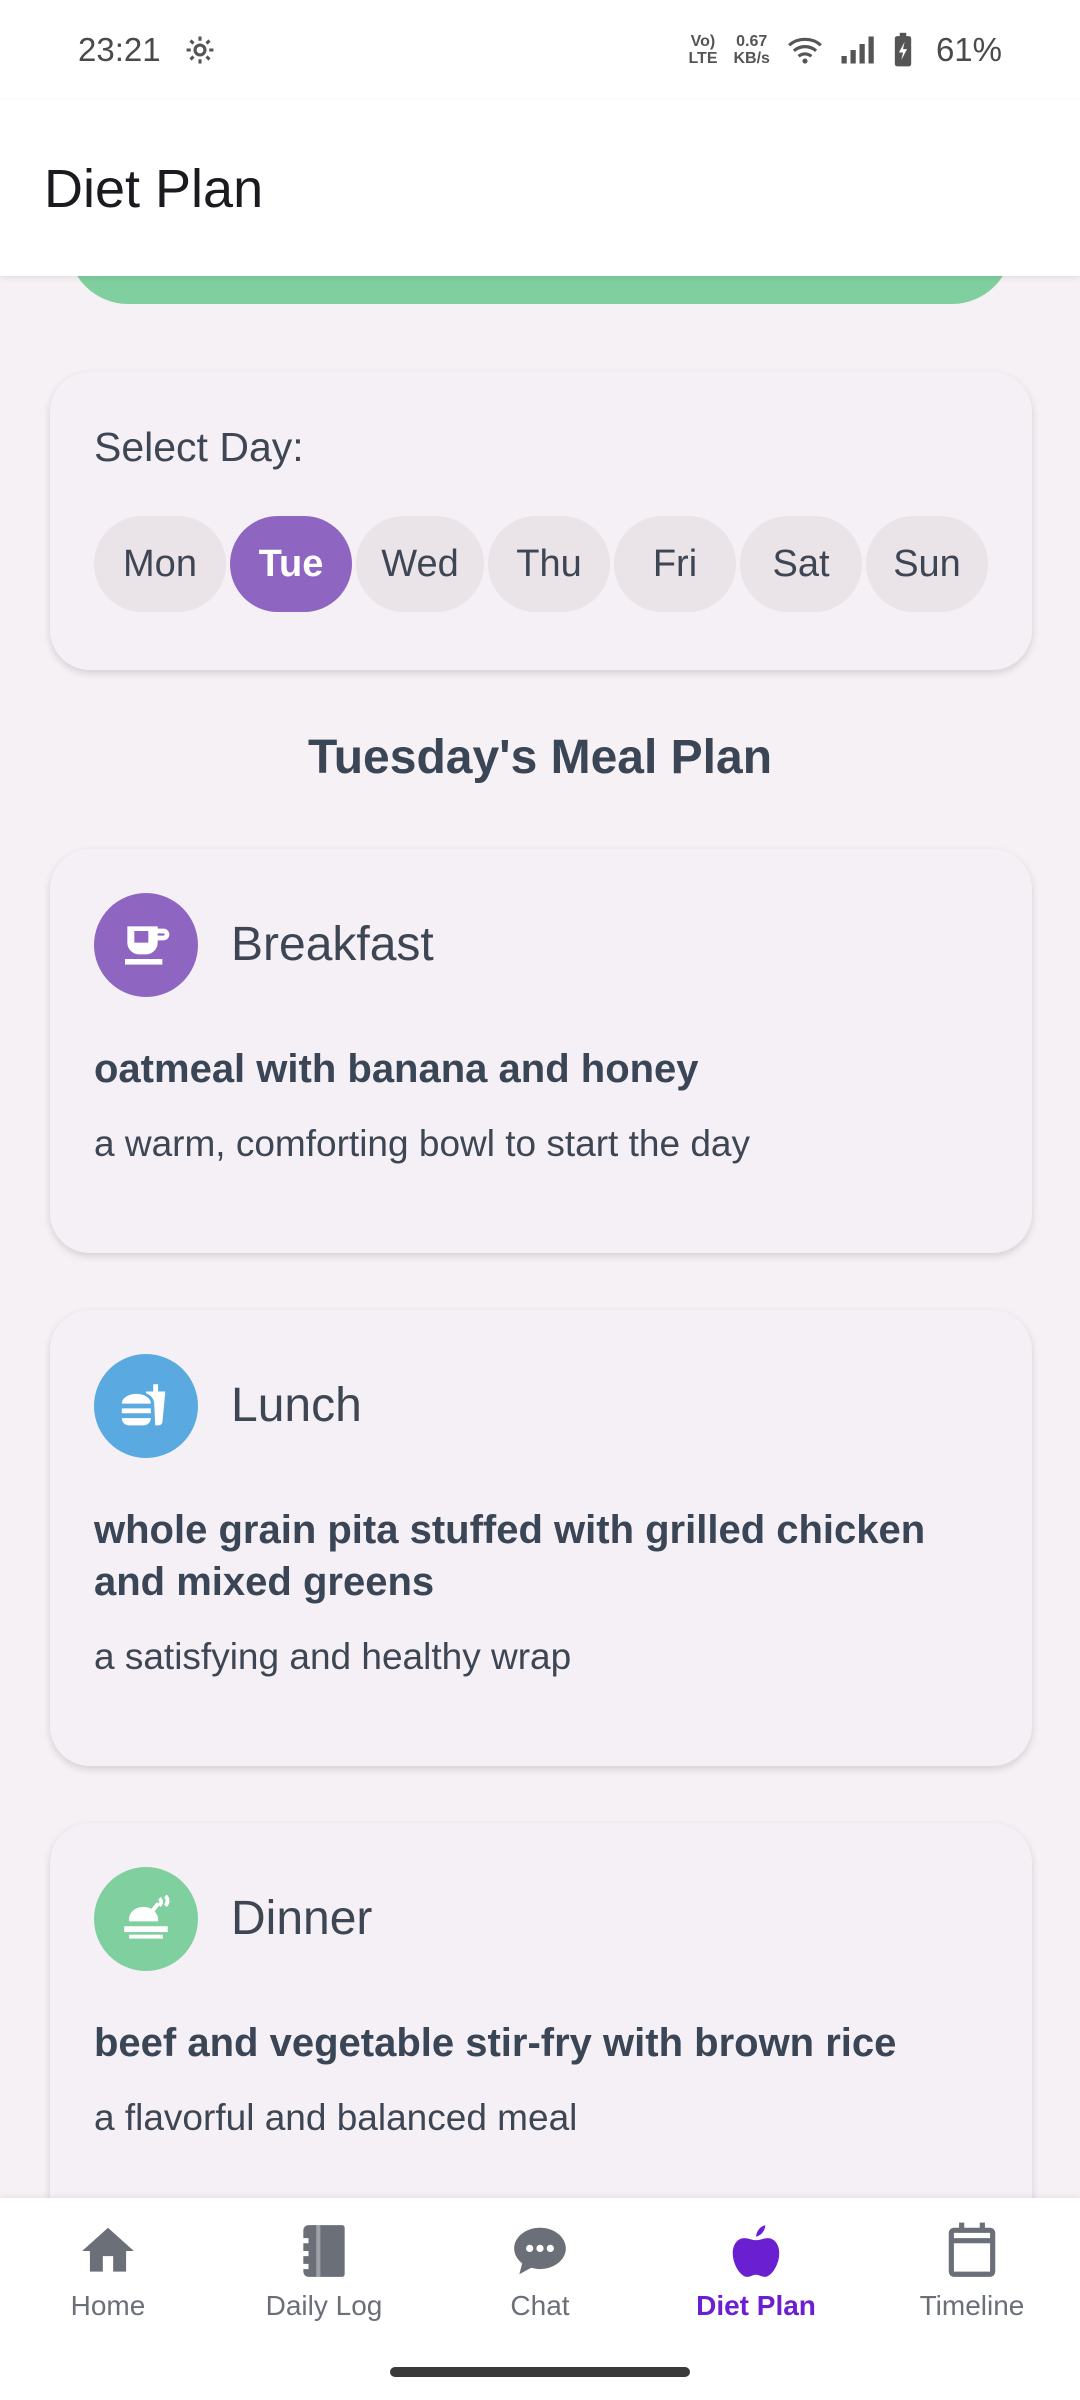  What do you see at coordinates (200, 50) in the screenshot?
I see `settings-gear-icon` at bounding box center [200, 50].